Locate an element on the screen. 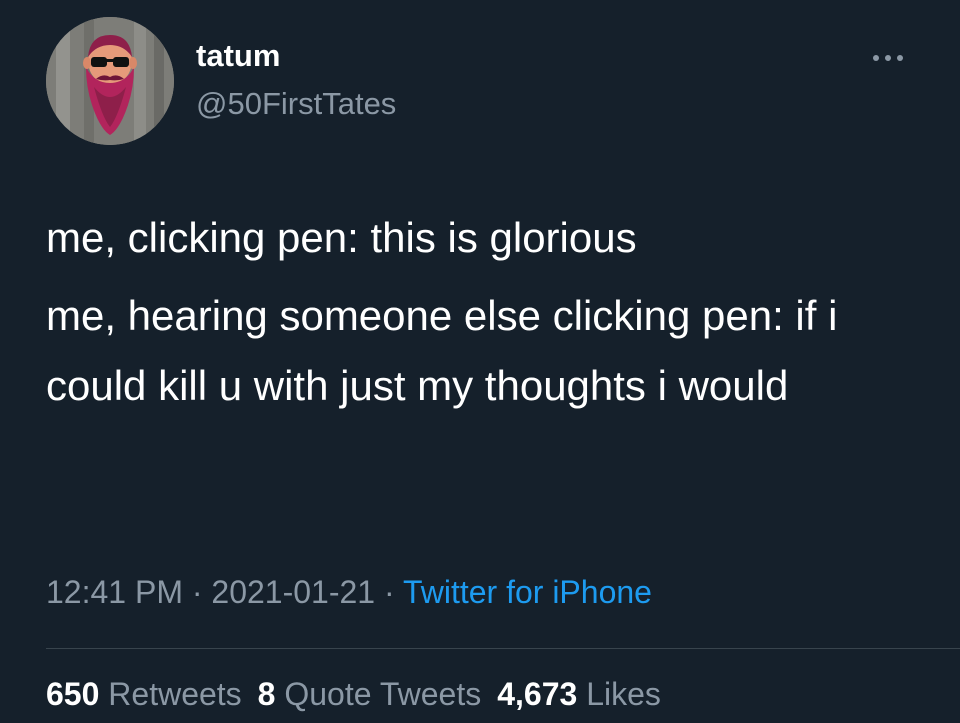 This screenshot has height=723, width=960. tweet-stats: 650 Retweets 8 Quote Tweets 4,673 Likes is located at coordinates (361, 694).